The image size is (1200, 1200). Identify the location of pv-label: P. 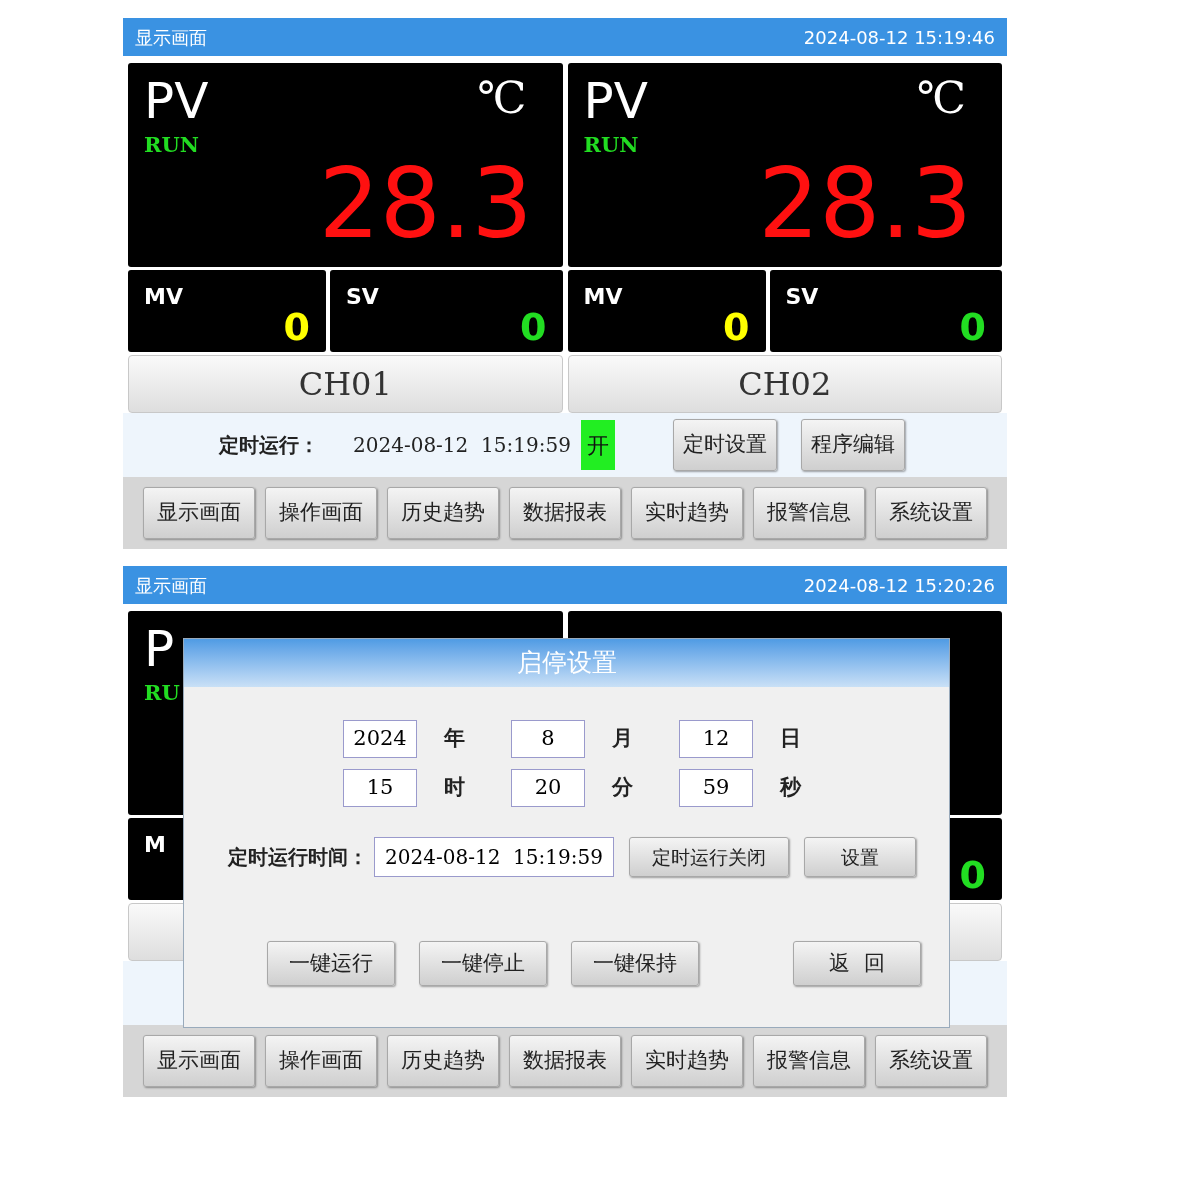
(159, 649).